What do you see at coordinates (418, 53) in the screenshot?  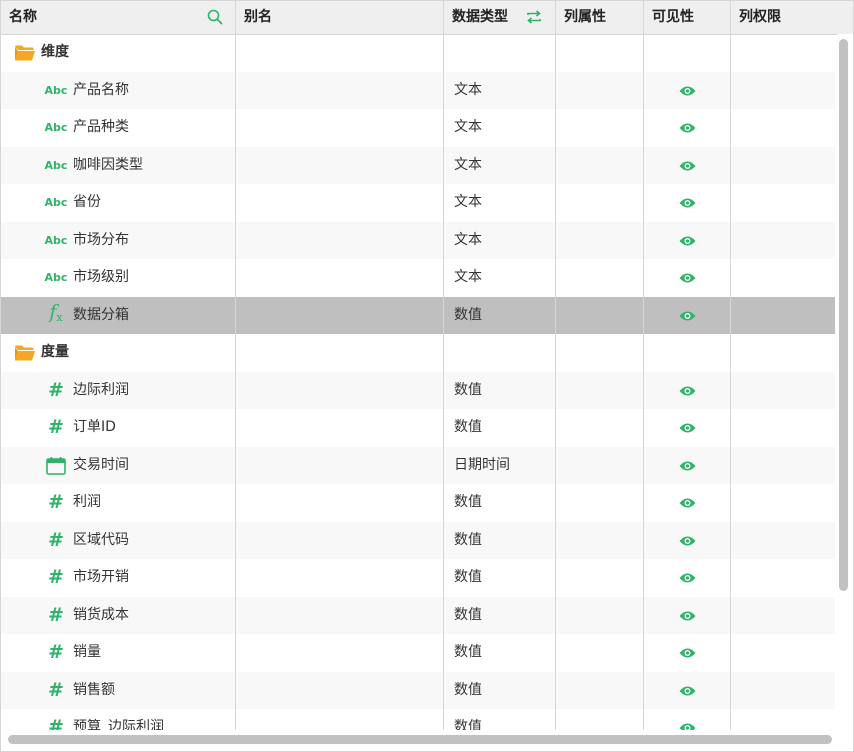 I see `folder-row: 维度` at bounding box center [418, 53].